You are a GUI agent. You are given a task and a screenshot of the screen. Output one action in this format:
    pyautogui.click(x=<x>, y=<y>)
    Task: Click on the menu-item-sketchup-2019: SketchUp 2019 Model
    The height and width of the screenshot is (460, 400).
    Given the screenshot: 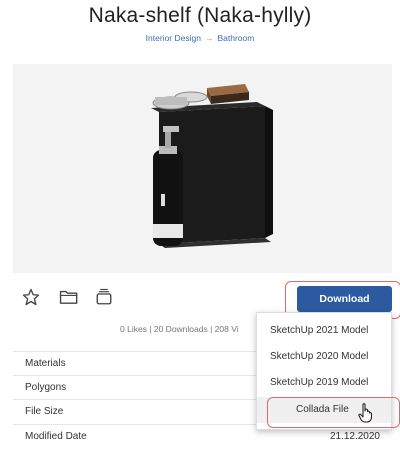 What is the action you would take?
    pyautogui.click(x=324, y=383)
    